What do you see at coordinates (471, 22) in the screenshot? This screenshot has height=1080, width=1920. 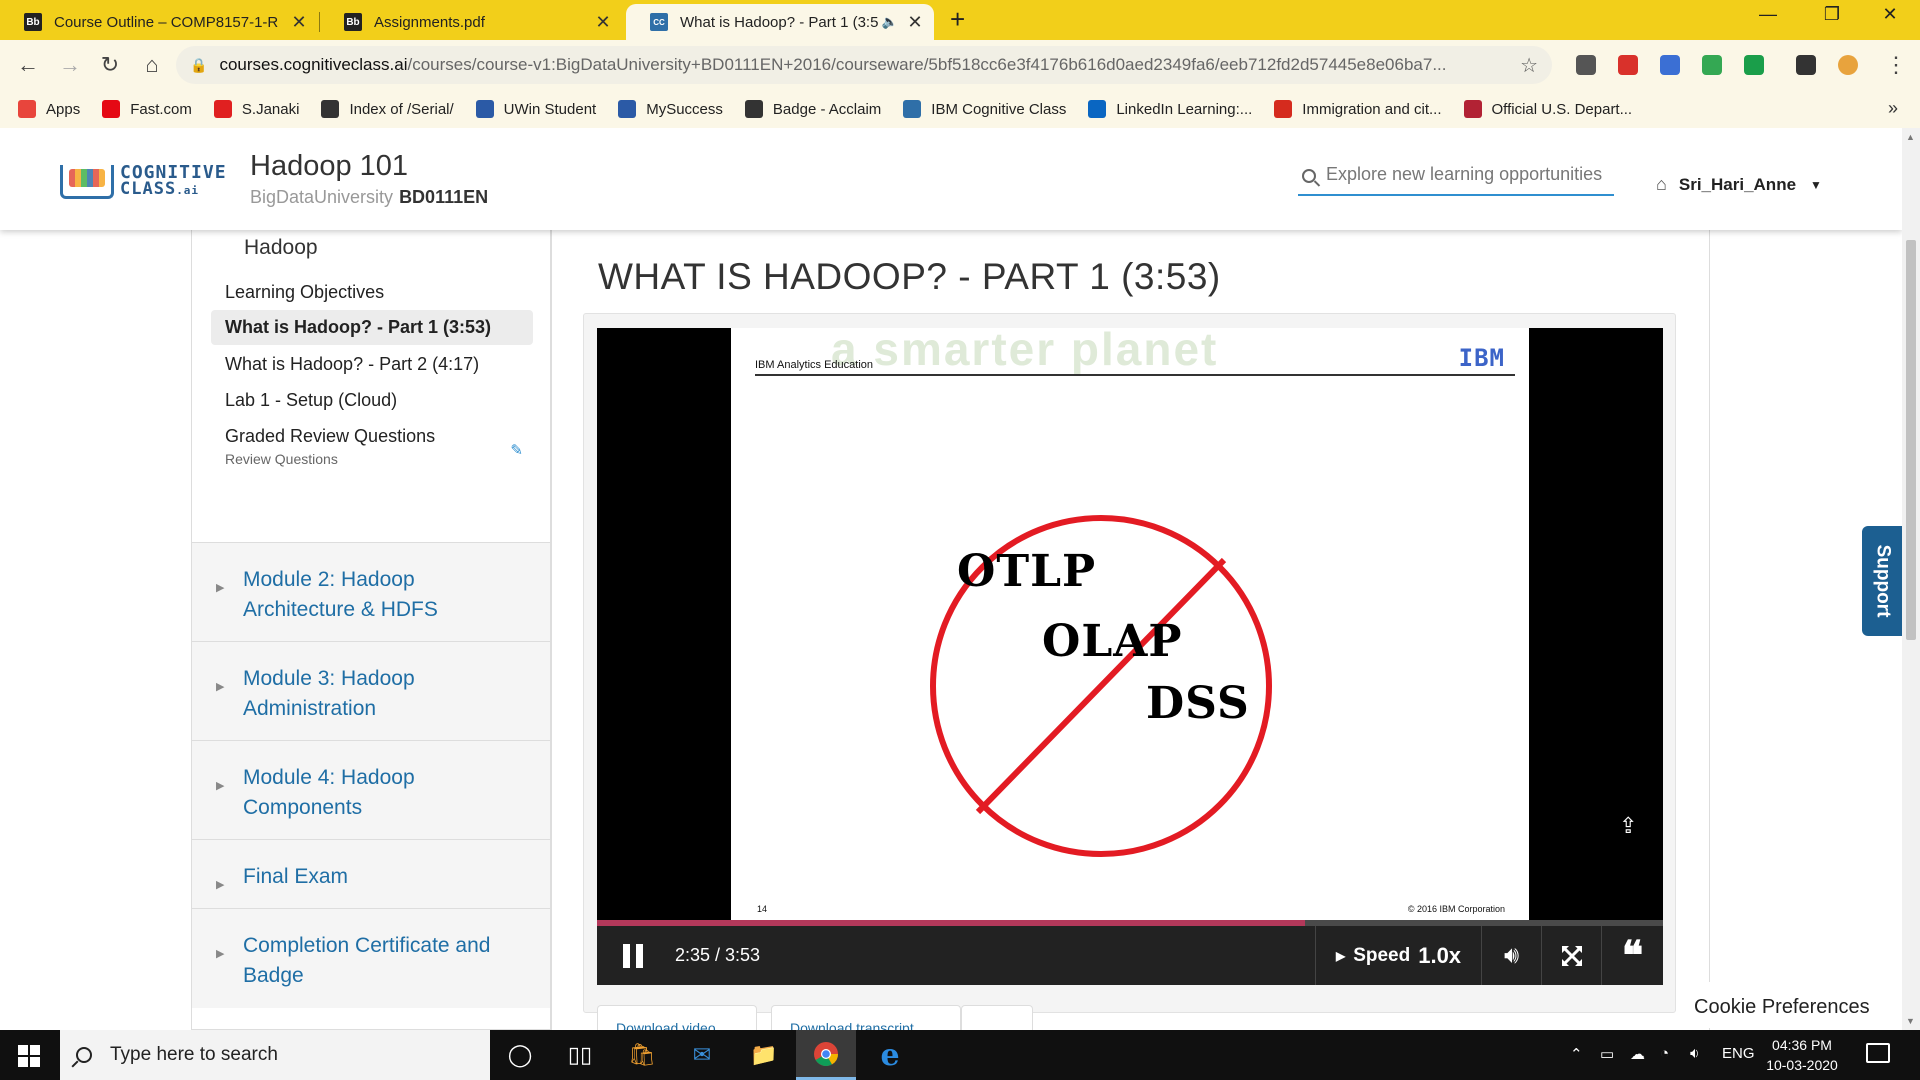 I see `browser-tab-assignments: Bb Assignments.pdf ✕` at bounding box center [471, 22].